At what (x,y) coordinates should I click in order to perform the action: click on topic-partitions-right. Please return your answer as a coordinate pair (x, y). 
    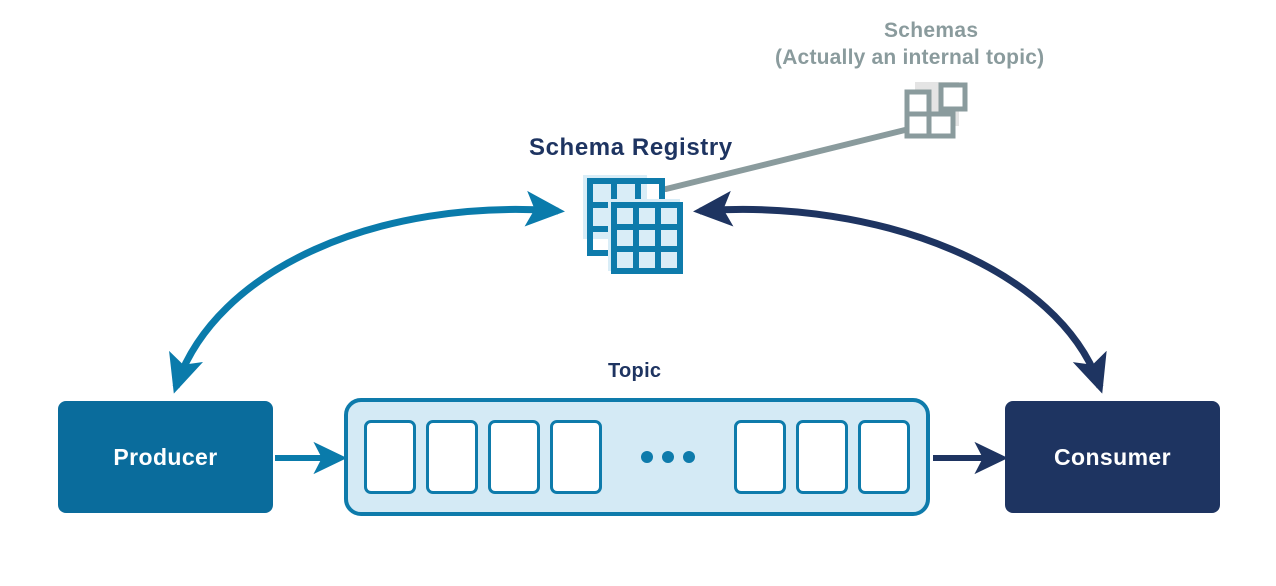
    Looking at the image, I should click on (822, 457).